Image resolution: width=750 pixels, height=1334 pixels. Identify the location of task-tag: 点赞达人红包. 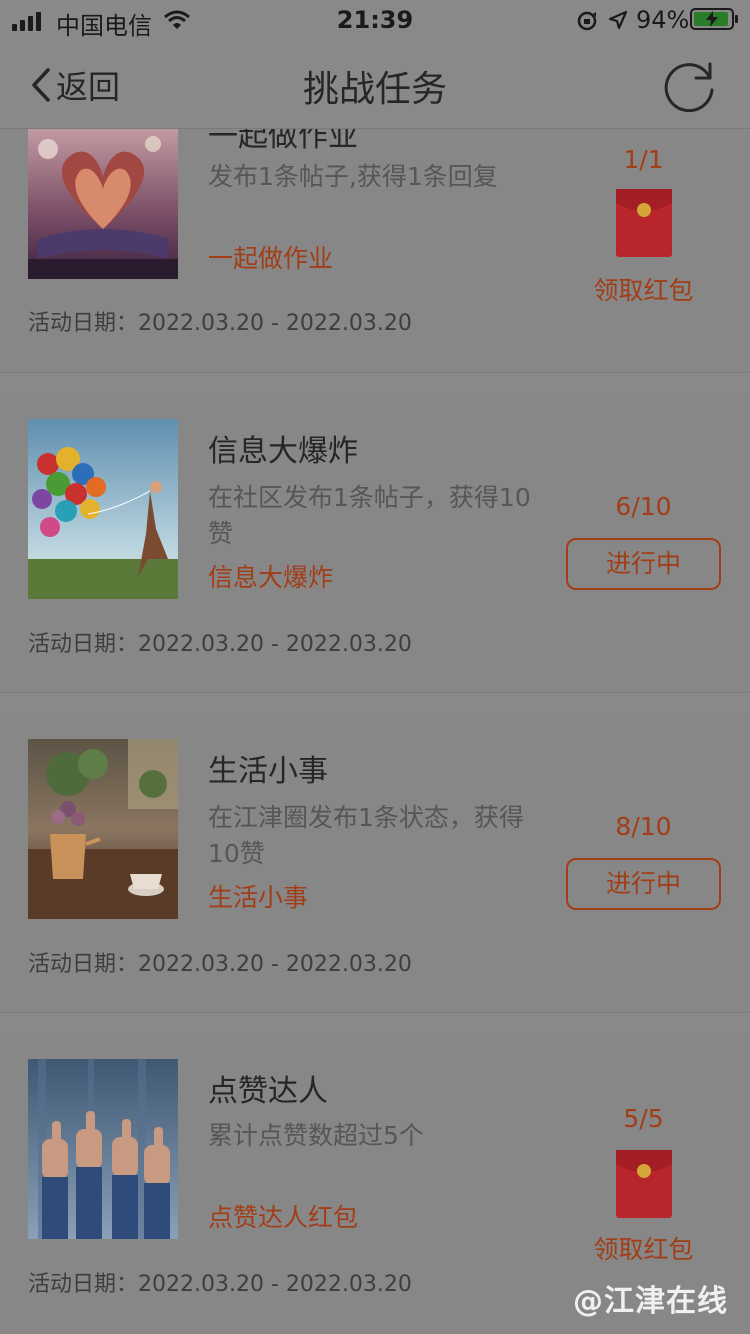
(283, 1216).